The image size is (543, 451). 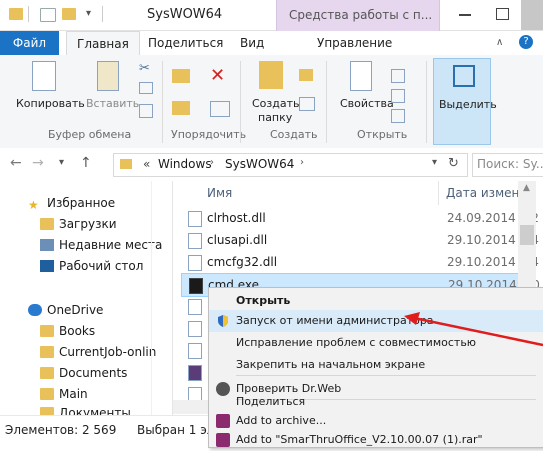 What do you see at coordinates (77, 331) in the screenshot?
I see `nav-item-label: Books` at bounding box center [77, 331].